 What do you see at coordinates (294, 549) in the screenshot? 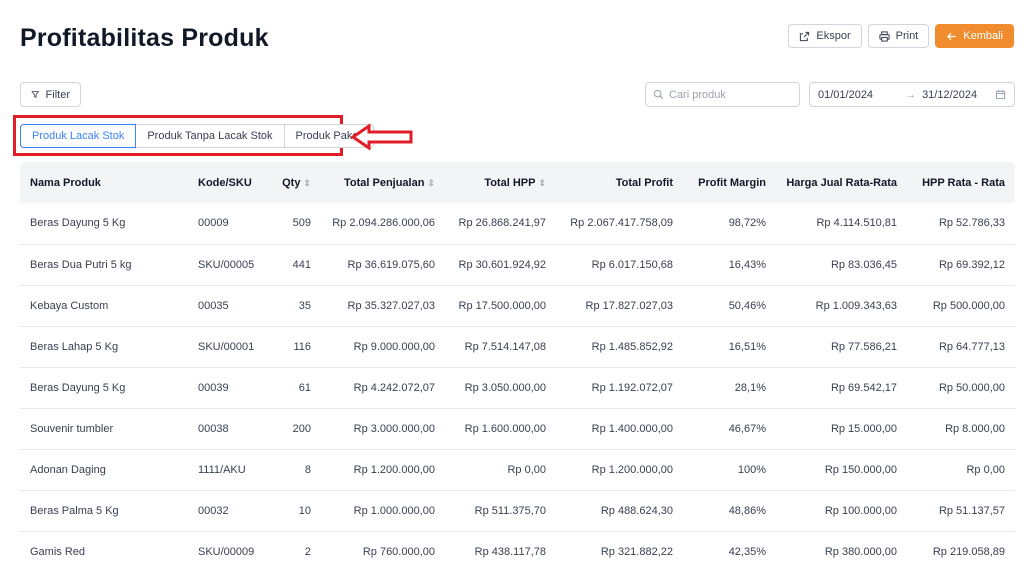
I see `cell-qty: 2` at bounding box center [294, 549].